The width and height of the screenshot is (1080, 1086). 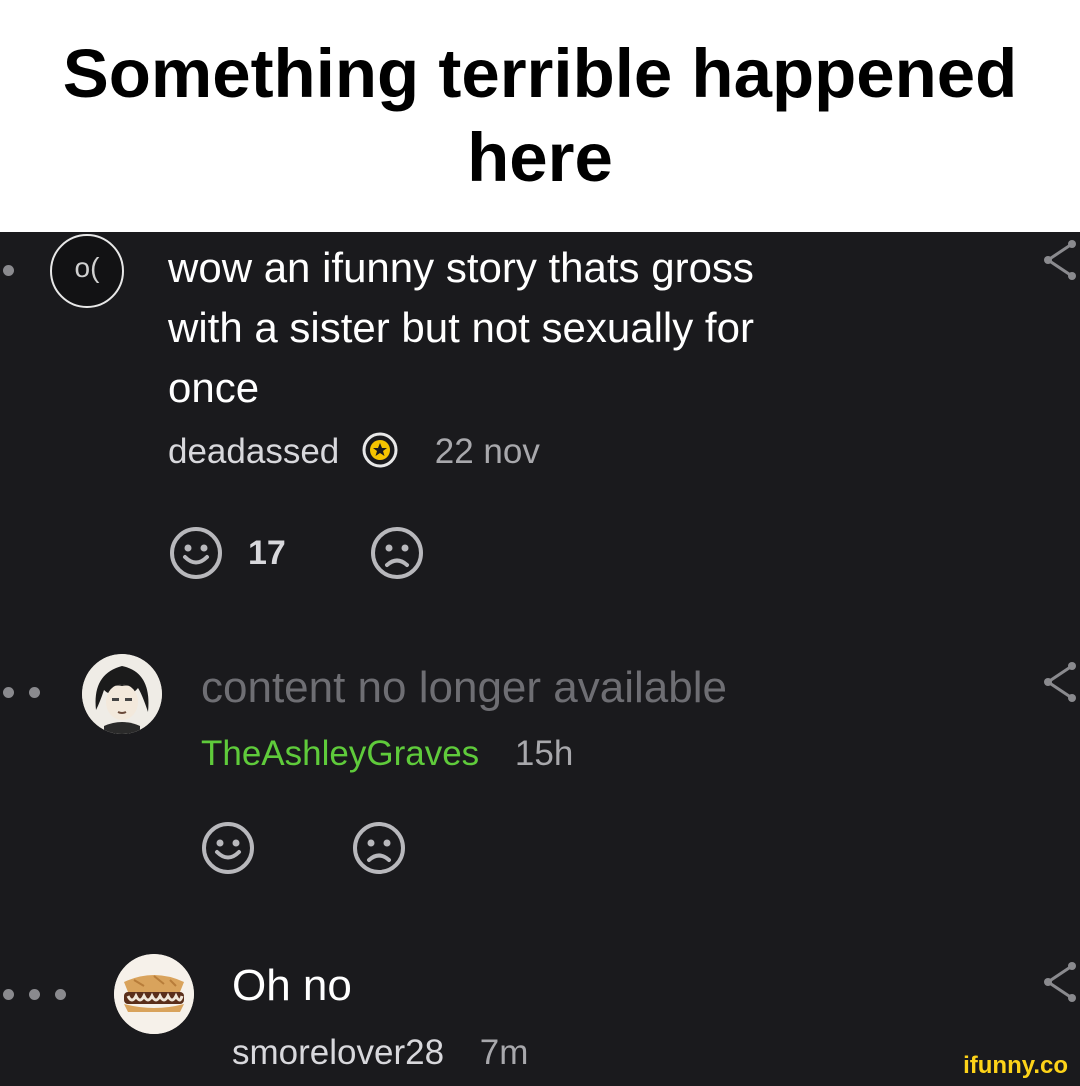 I want to click on username: deadassed, so click(x=253, y=451).